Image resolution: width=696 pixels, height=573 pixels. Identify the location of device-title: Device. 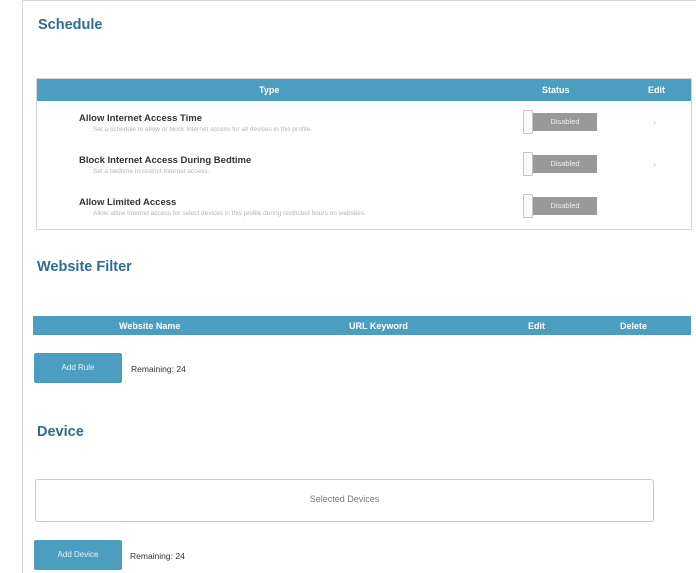
(60, 432).